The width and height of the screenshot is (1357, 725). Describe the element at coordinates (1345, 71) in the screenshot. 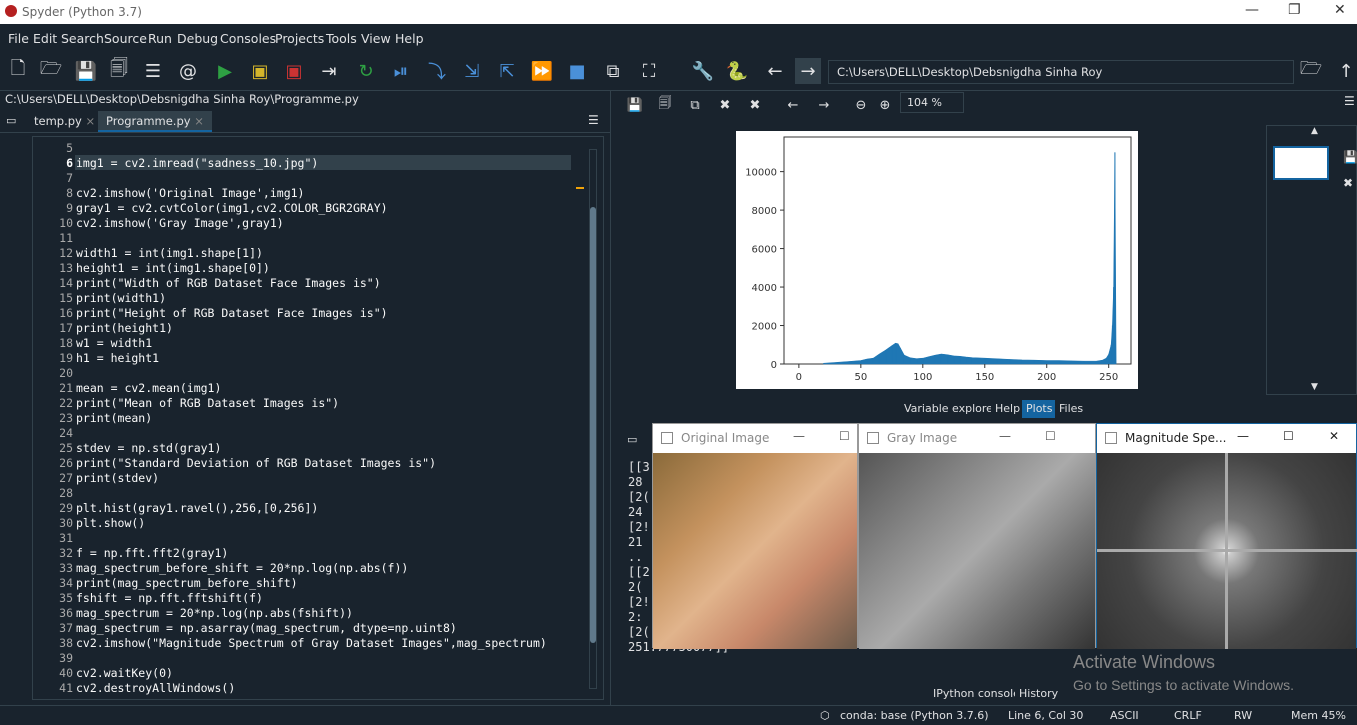

I see `parent-directory-icon: ↑` at that location.